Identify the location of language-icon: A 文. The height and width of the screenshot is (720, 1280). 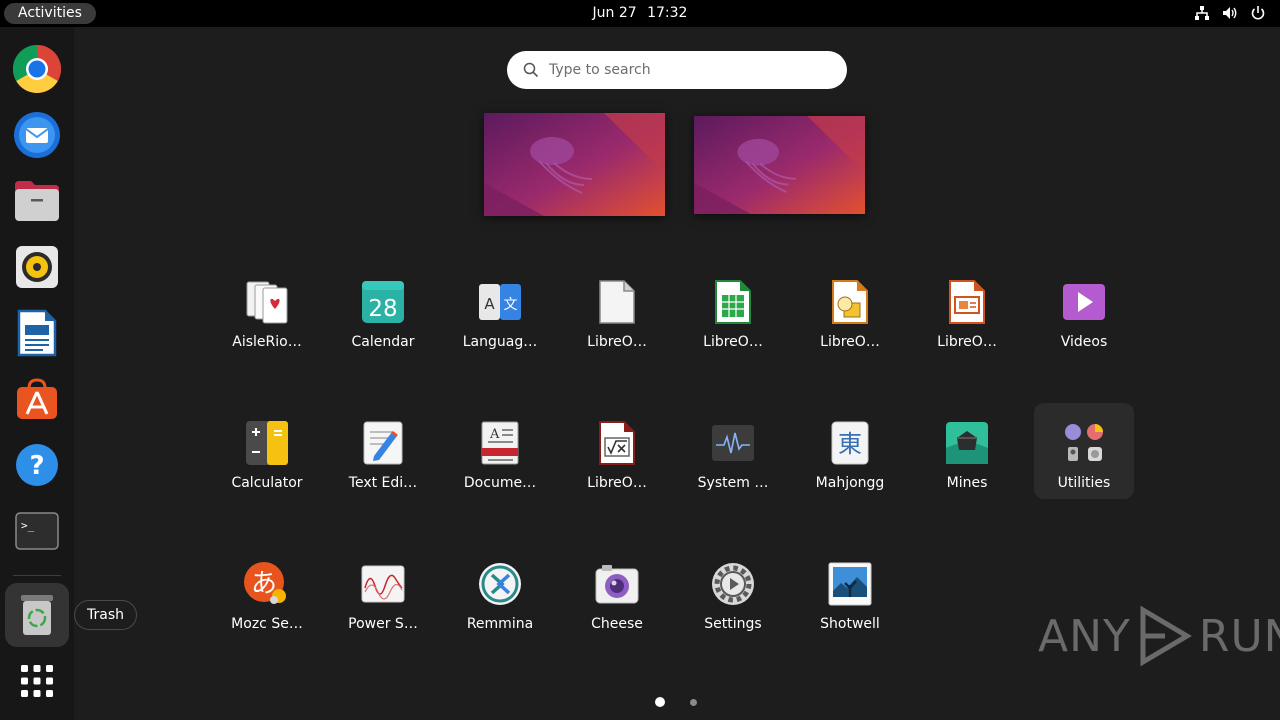
(500, 302).